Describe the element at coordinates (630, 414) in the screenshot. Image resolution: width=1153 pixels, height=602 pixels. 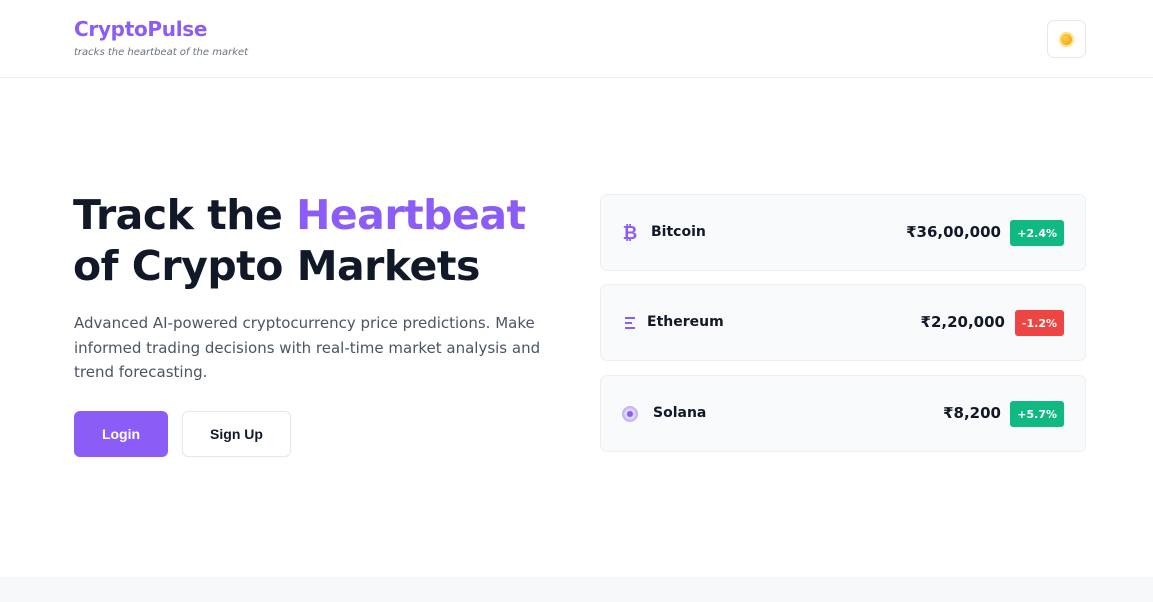
I see `solana-icon` at that location.